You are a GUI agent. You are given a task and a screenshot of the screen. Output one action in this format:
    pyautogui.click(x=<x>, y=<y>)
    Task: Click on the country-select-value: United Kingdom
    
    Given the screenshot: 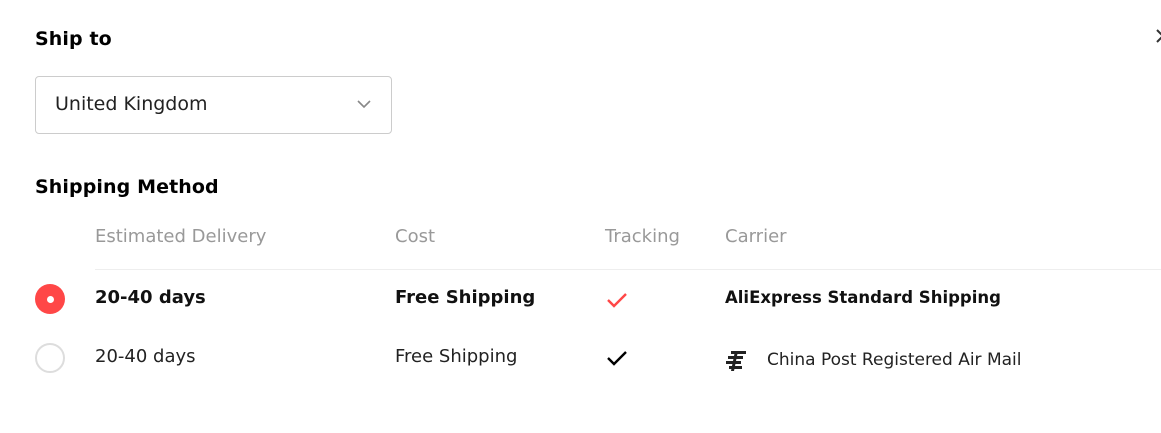 What is the action you would take?
    pyautogui.click(x=131, y=104)
    